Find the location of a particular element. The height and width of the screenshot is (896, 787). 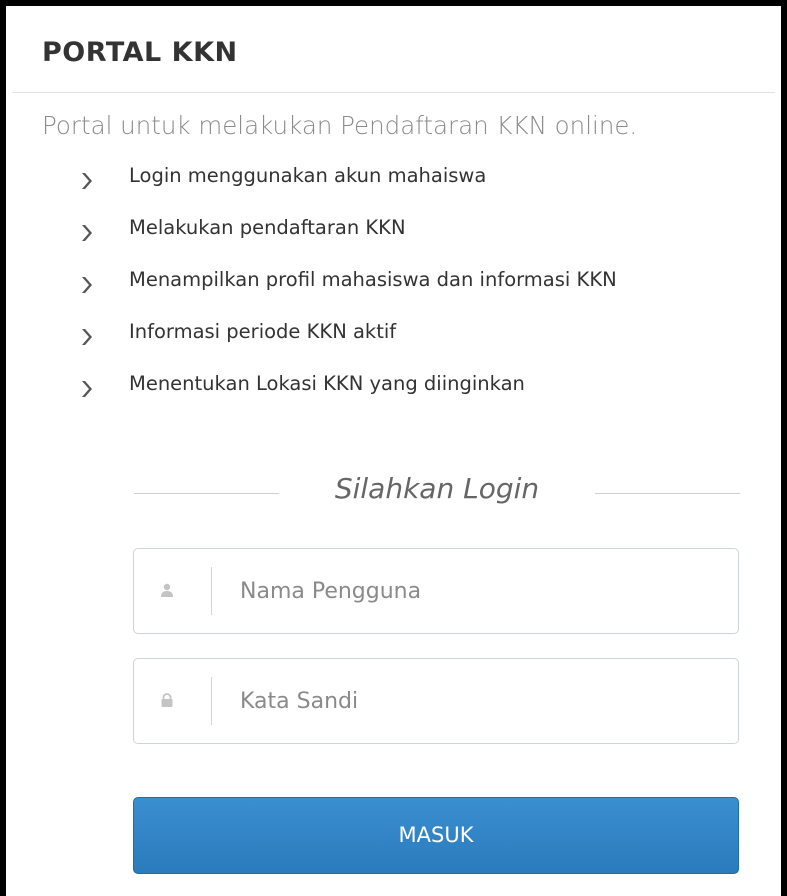

feature-item: Menentukan Lokasi KKN yang diinginkan is located at coordinates (386, 395).